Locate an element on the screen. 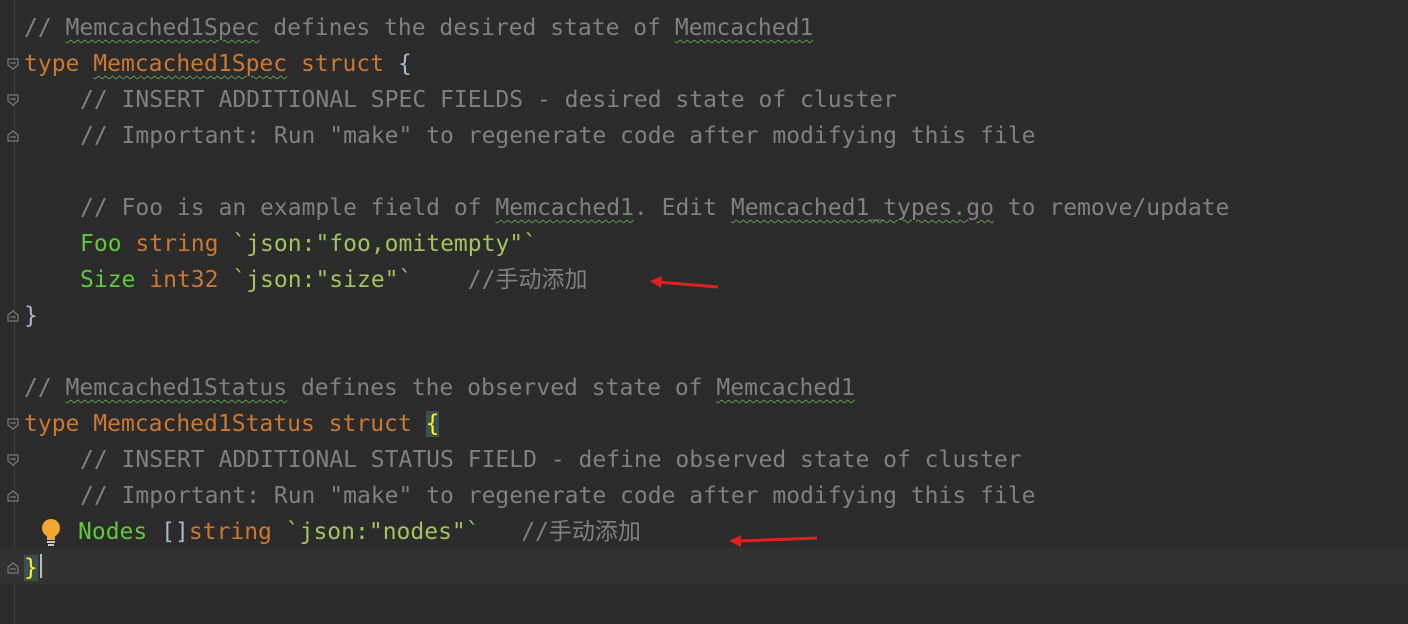 Image resolution: width=1408 pixels, height=624 pixels. code-line: Size int32 `json:"size"` //手动添加 is located at coordinates (333, 280).